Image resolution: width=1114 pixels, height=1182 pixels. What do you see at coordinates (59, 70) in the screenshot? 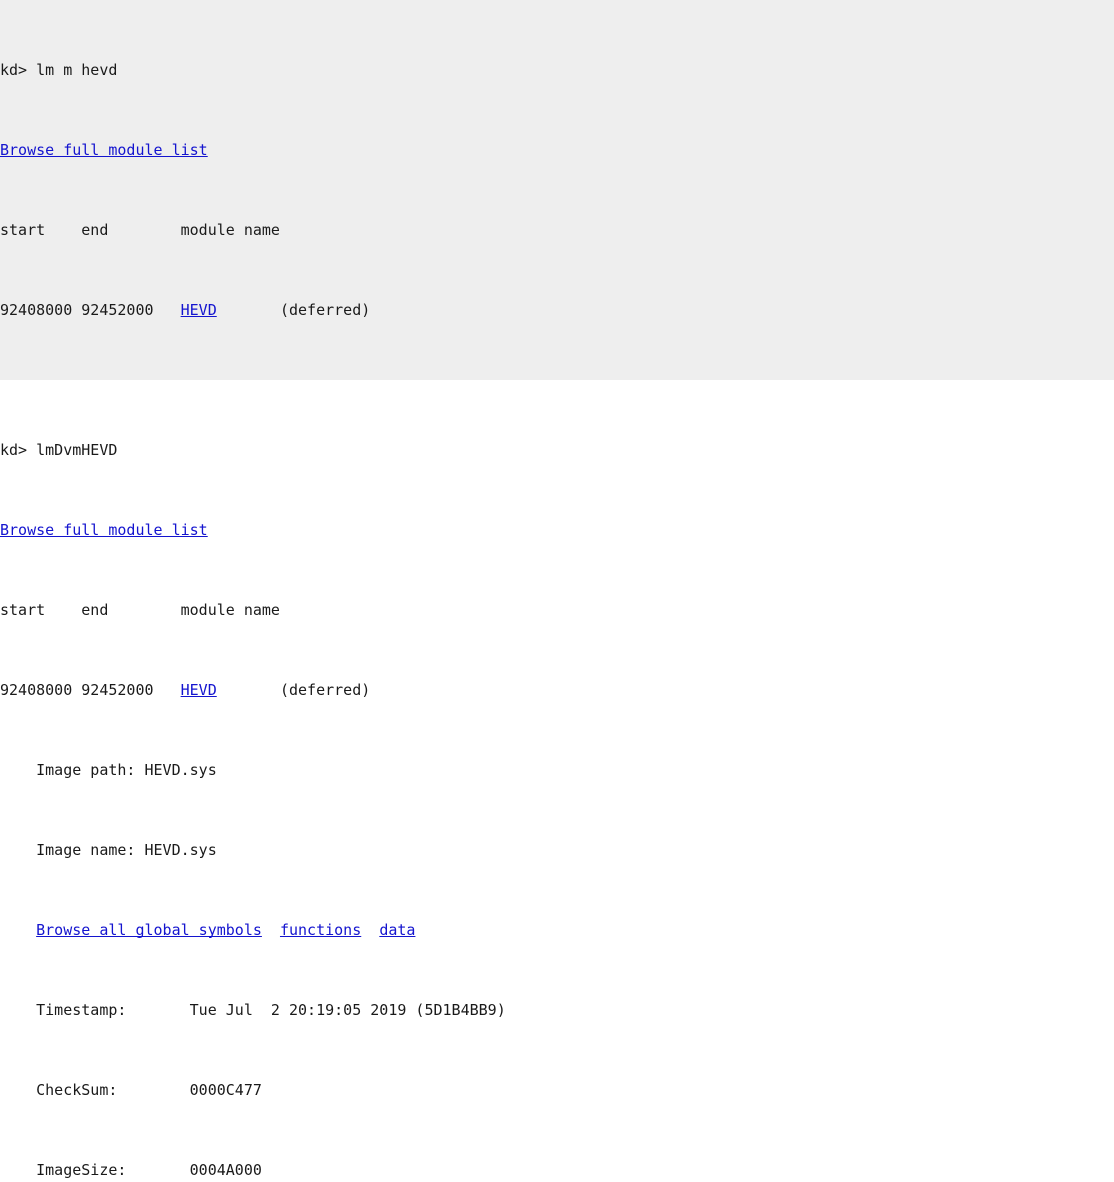
I see `command-text: kd> lm m hevd` at bounding box center [59, 70].